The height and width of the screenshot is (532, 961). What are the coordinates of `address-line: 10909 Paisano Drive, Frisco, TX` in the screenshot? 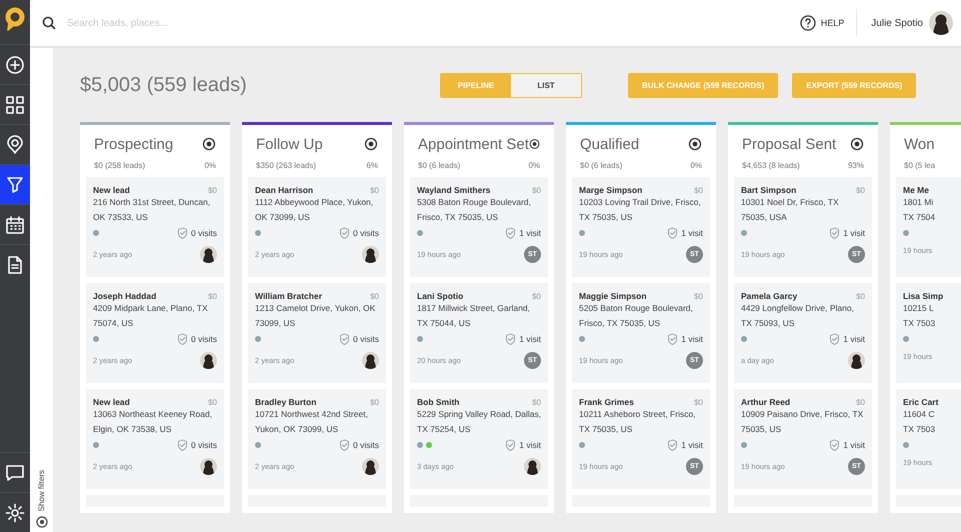 It's located at (802, 414).